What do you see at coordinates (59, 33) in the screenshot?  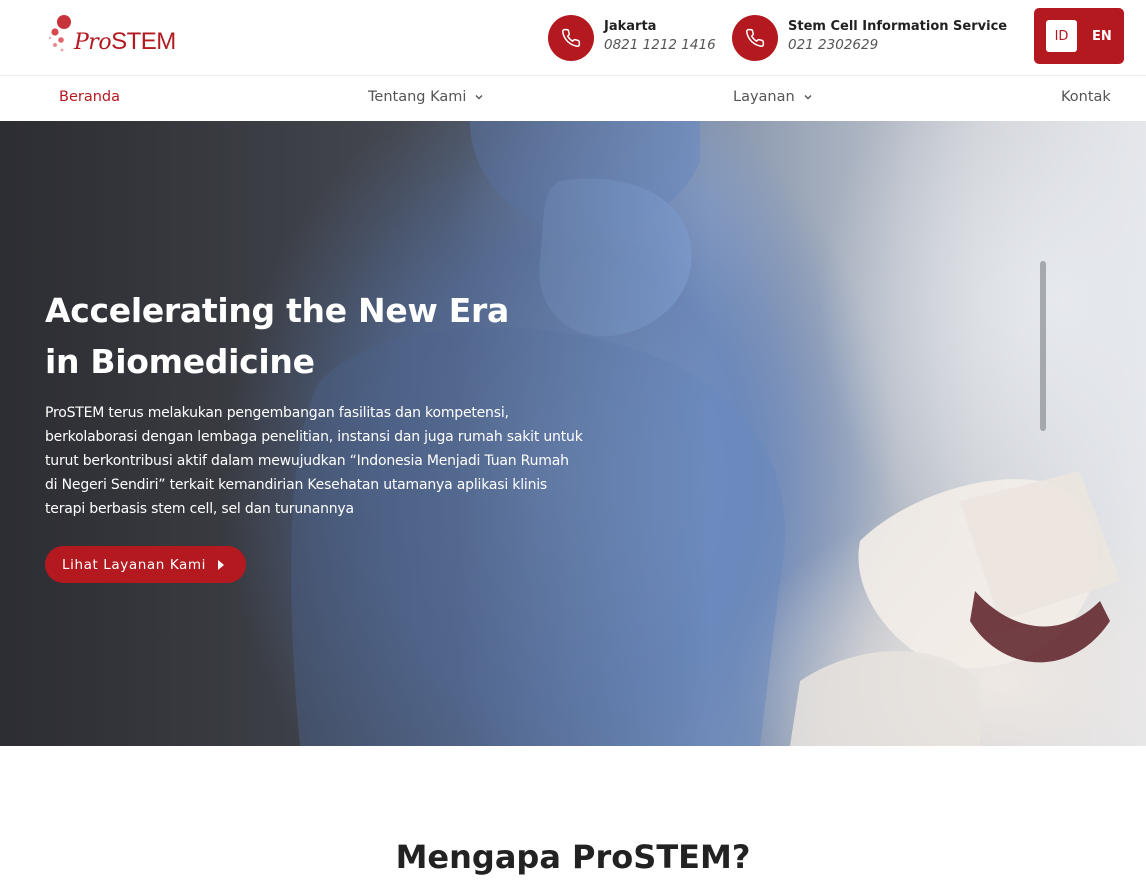 I see `prostem-logo-dots-icon` at bounding box center [59, 33].